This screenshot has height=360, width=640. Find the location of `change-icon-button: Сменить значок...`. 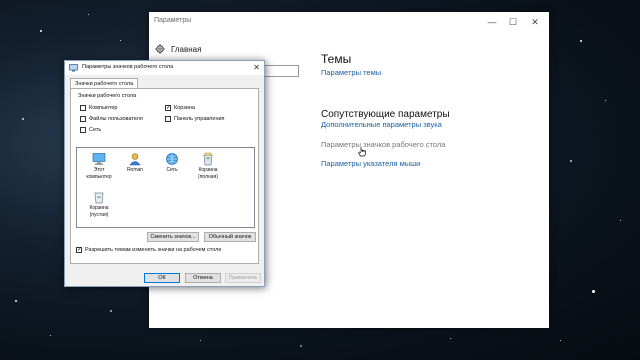

change-icon-button: Сменить значок... is located at coordinates (173, 237).